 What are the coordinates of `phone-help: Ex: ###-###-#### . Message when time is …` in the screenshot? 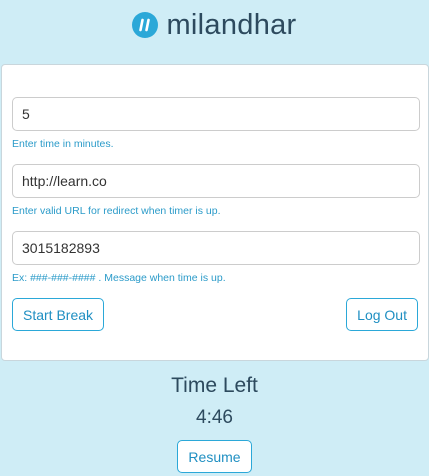 It's located at (119, 278).